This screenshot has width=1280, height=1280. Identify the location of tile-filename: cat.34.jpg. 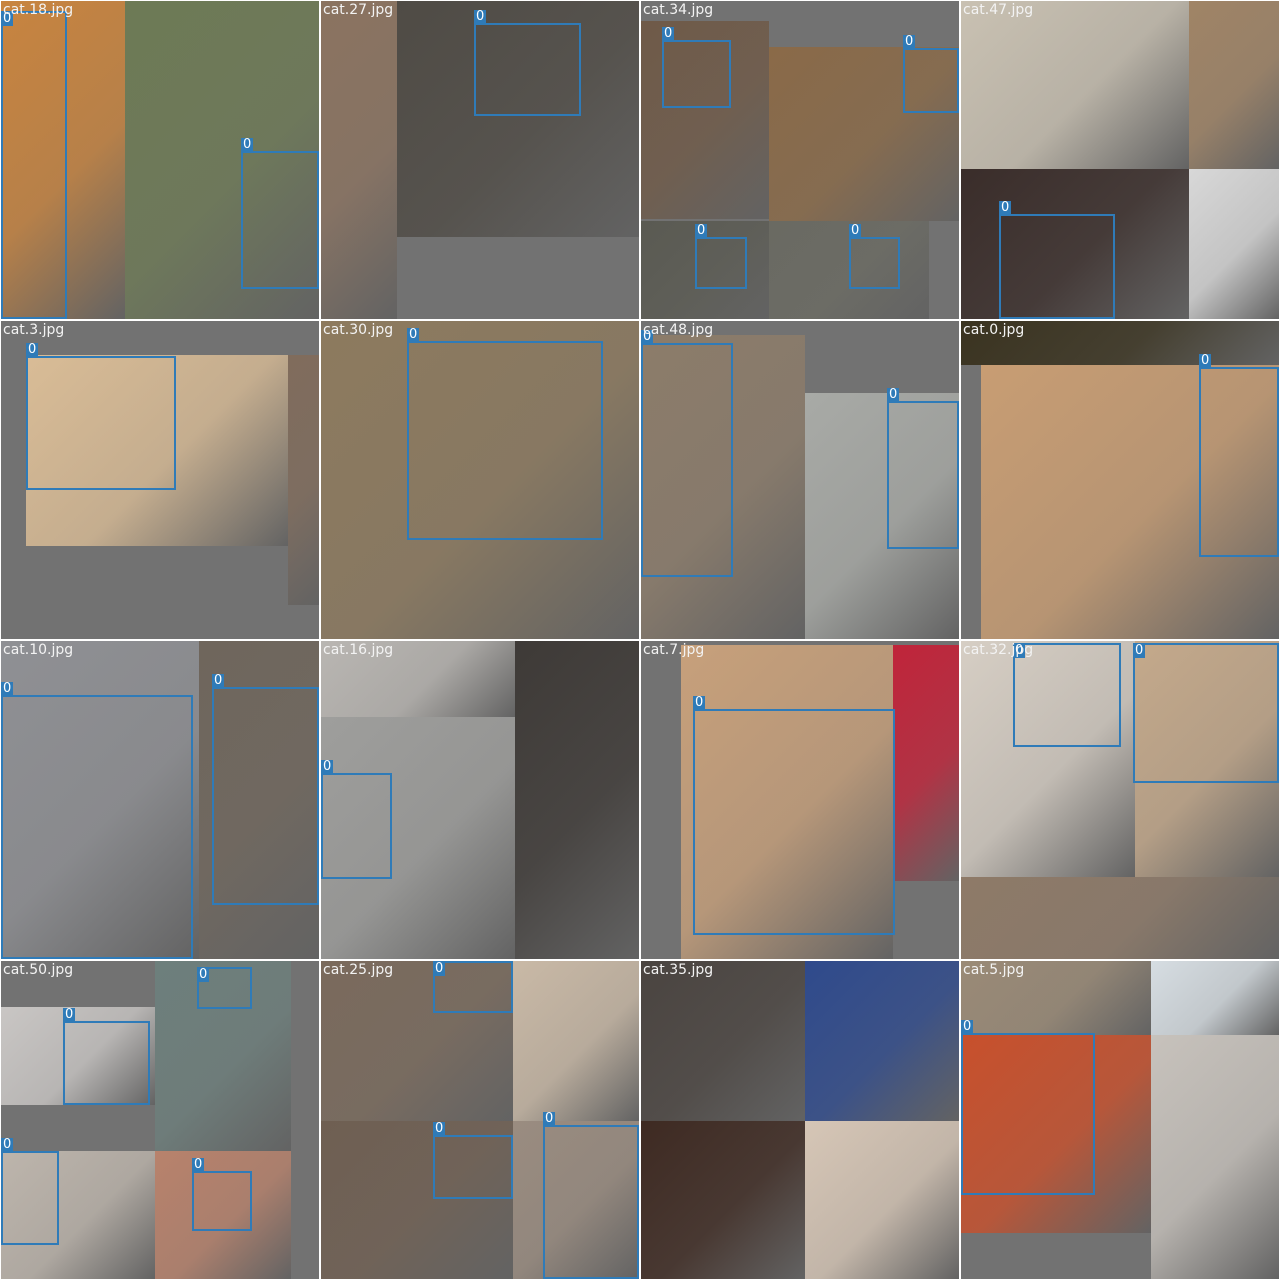
(678, 10).